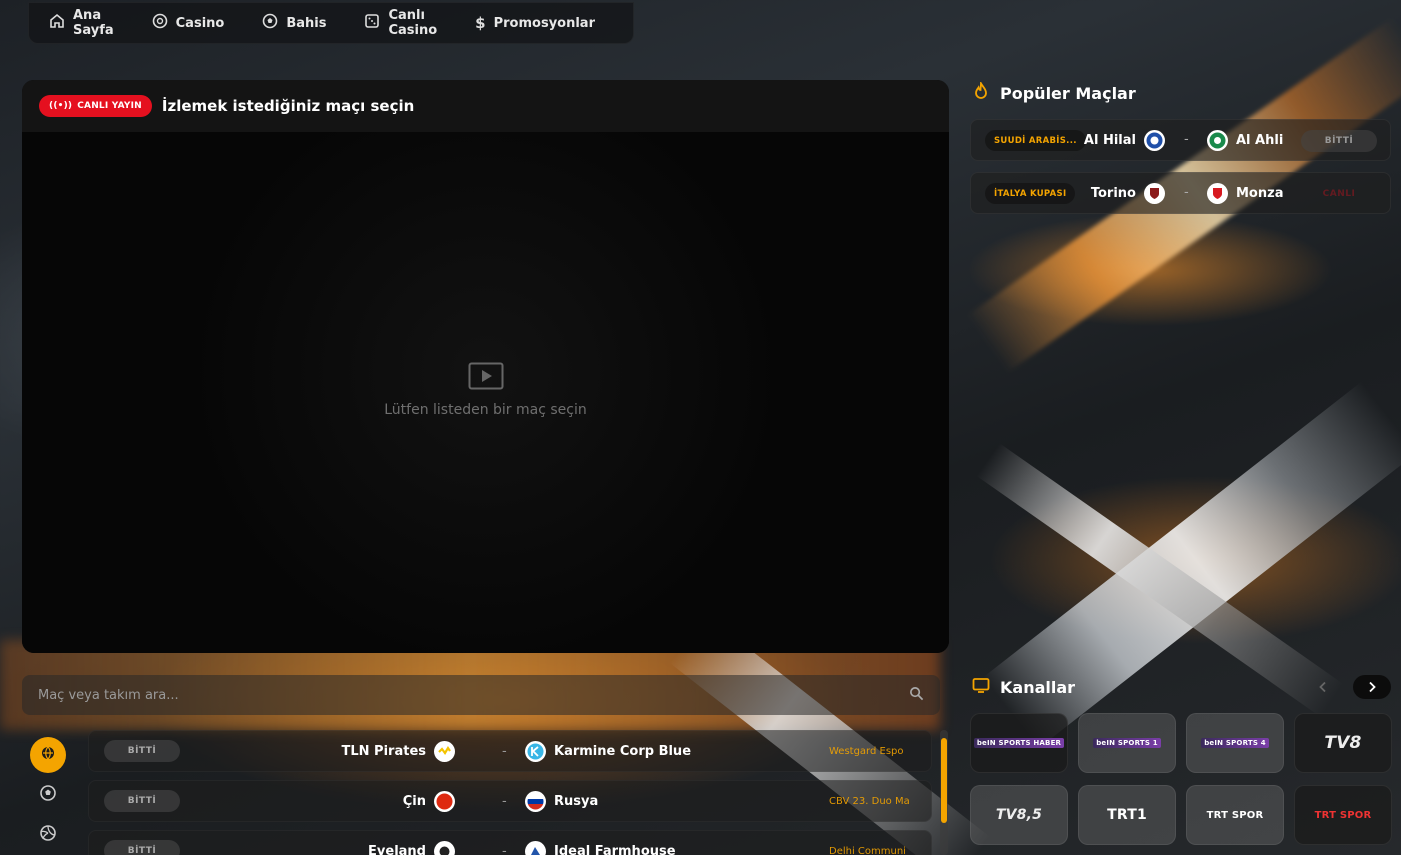  I want to click on match-search-bar, so click(481, 695).